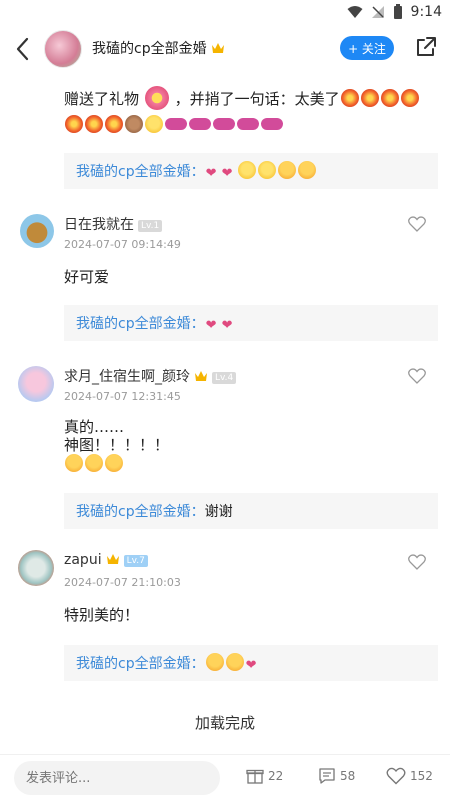  I want to click on commenter-name-text: zapui, so click(83, 560).